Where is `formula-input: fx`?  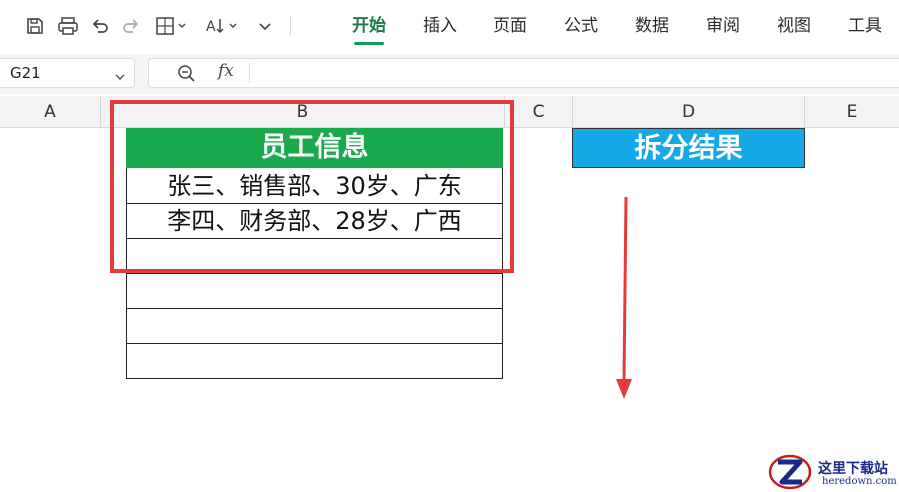 formula-input: fx is located at coordinates (523, 73).